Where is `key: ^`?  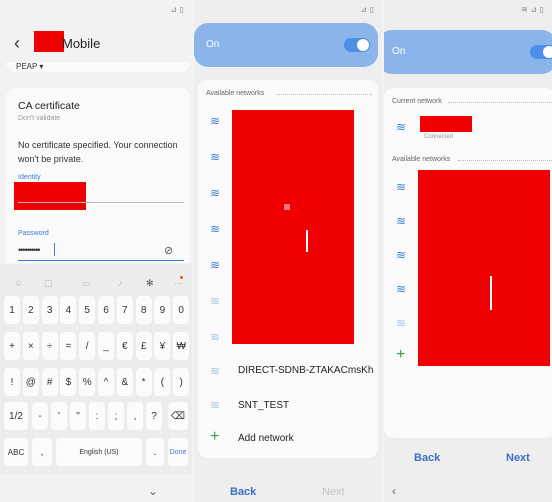 key: ^ is located at coordinates (106, 382).